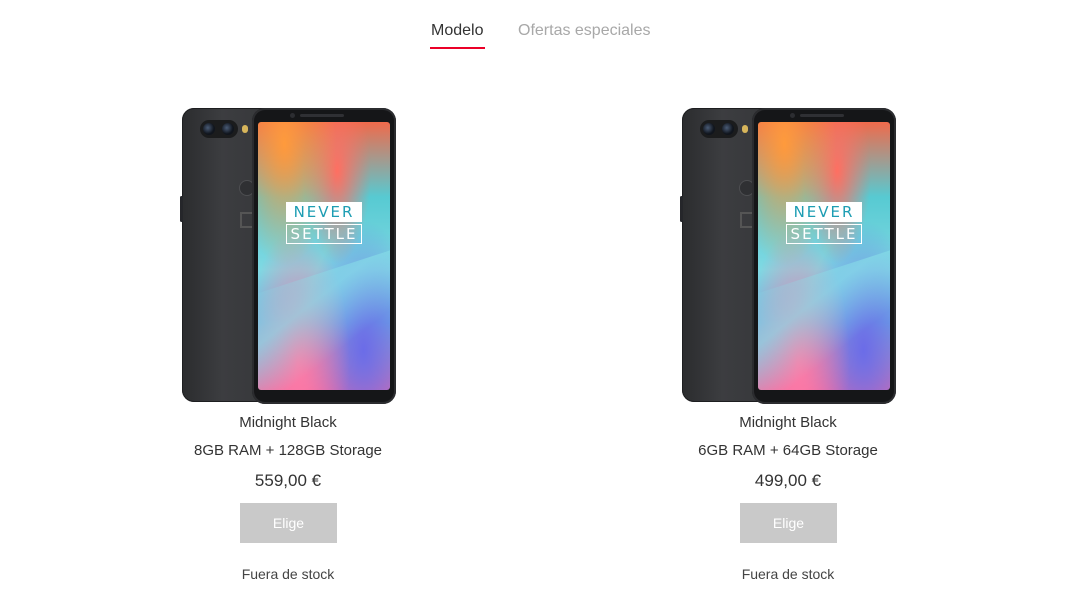 The image size is (1072, 602). Describe the element at coordinates (788, 450) in the screenshot. I see `product-storage: 6GB RAM + 64GB Storage` at that location.